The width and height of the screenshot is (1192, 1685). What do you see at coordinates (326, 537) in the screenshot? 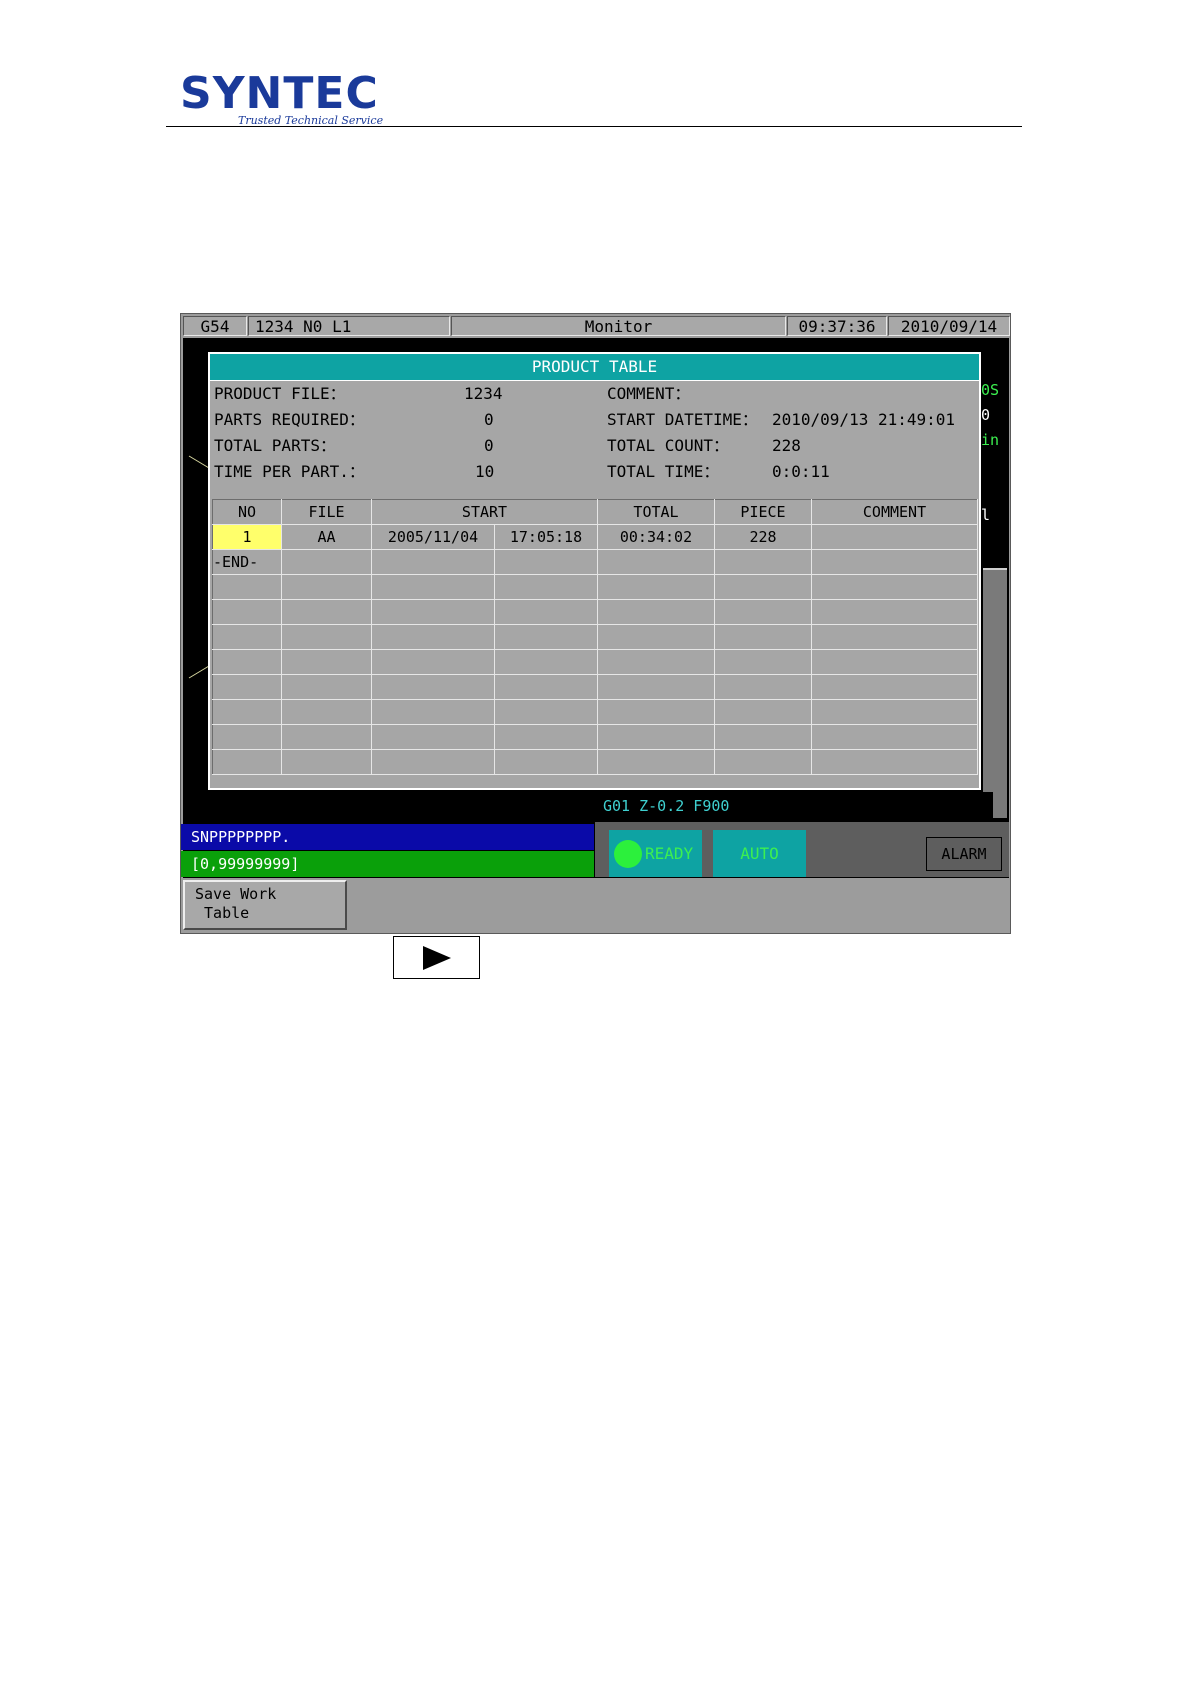
I see `cell-file: AA` at bounding box center [326, 537].